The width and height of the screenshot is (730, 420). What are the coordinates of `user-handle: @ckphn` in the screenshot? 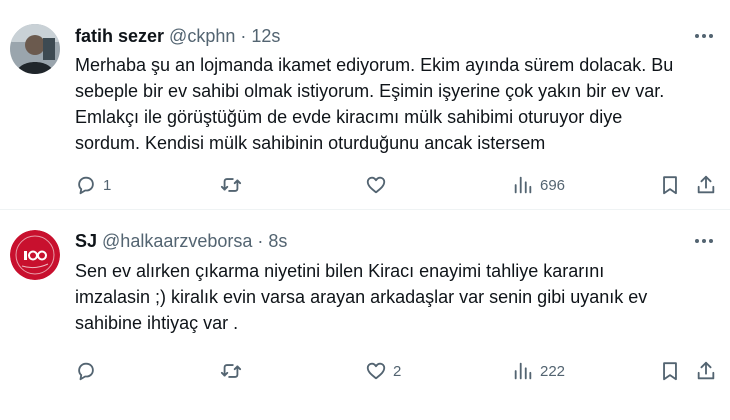 It's located at (202, 36).